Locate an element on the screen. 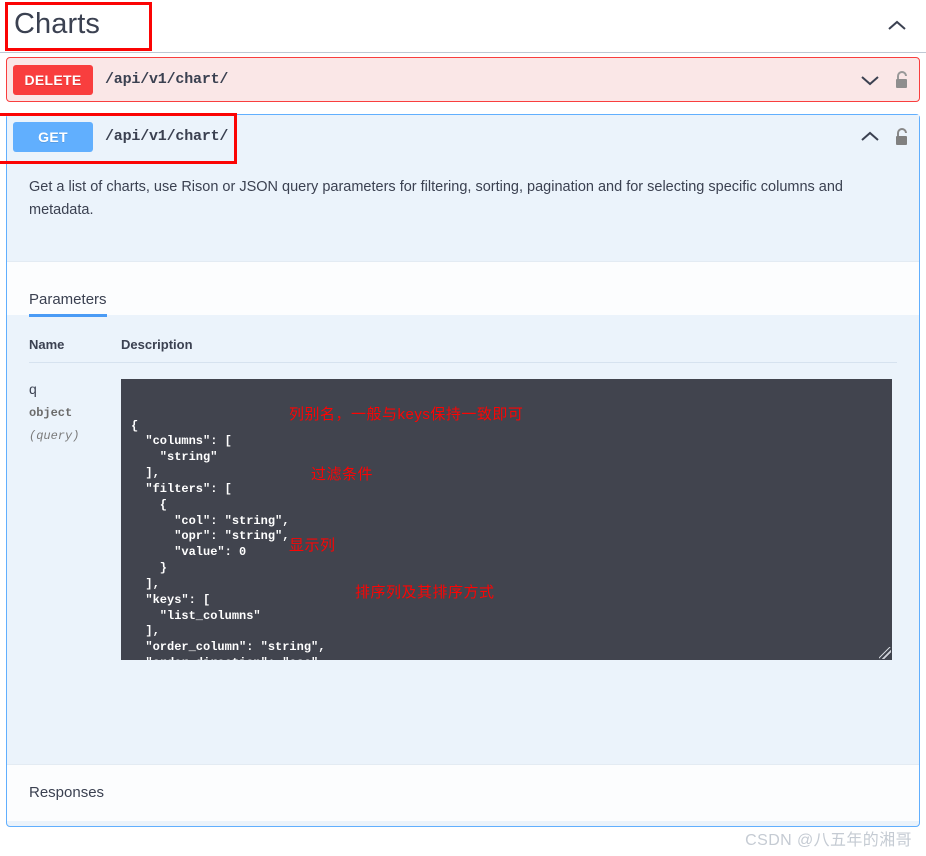 The width and height of the screenshot is (926, 856). parameter-type: object is located at coordinates (51, 412).